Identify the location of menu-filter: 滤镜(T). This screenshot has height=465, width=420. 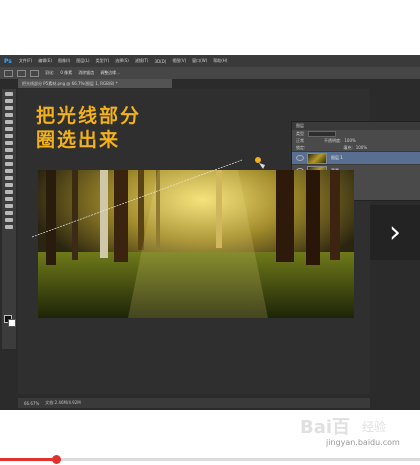
(142, 61).